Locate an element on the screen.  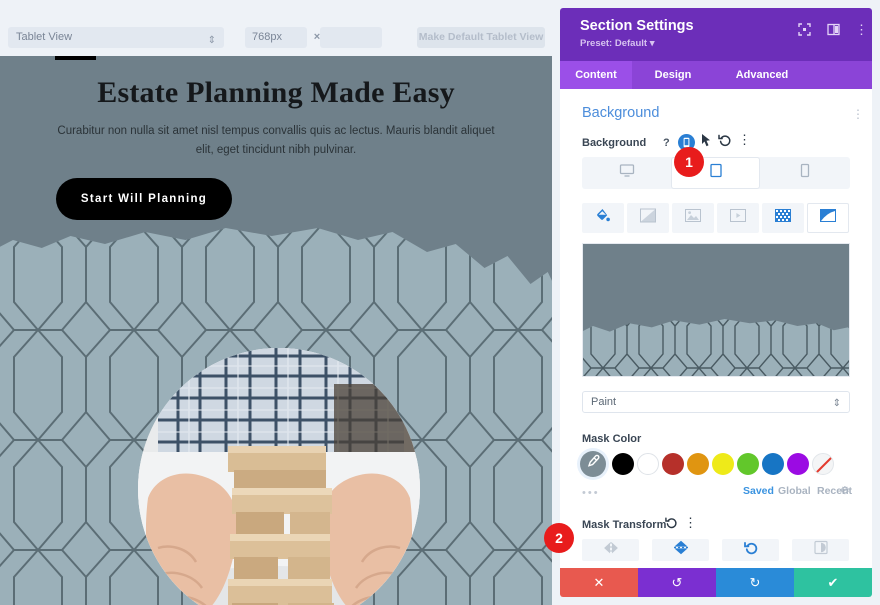
background-section-title: Background is located at coordinates (620, 113).